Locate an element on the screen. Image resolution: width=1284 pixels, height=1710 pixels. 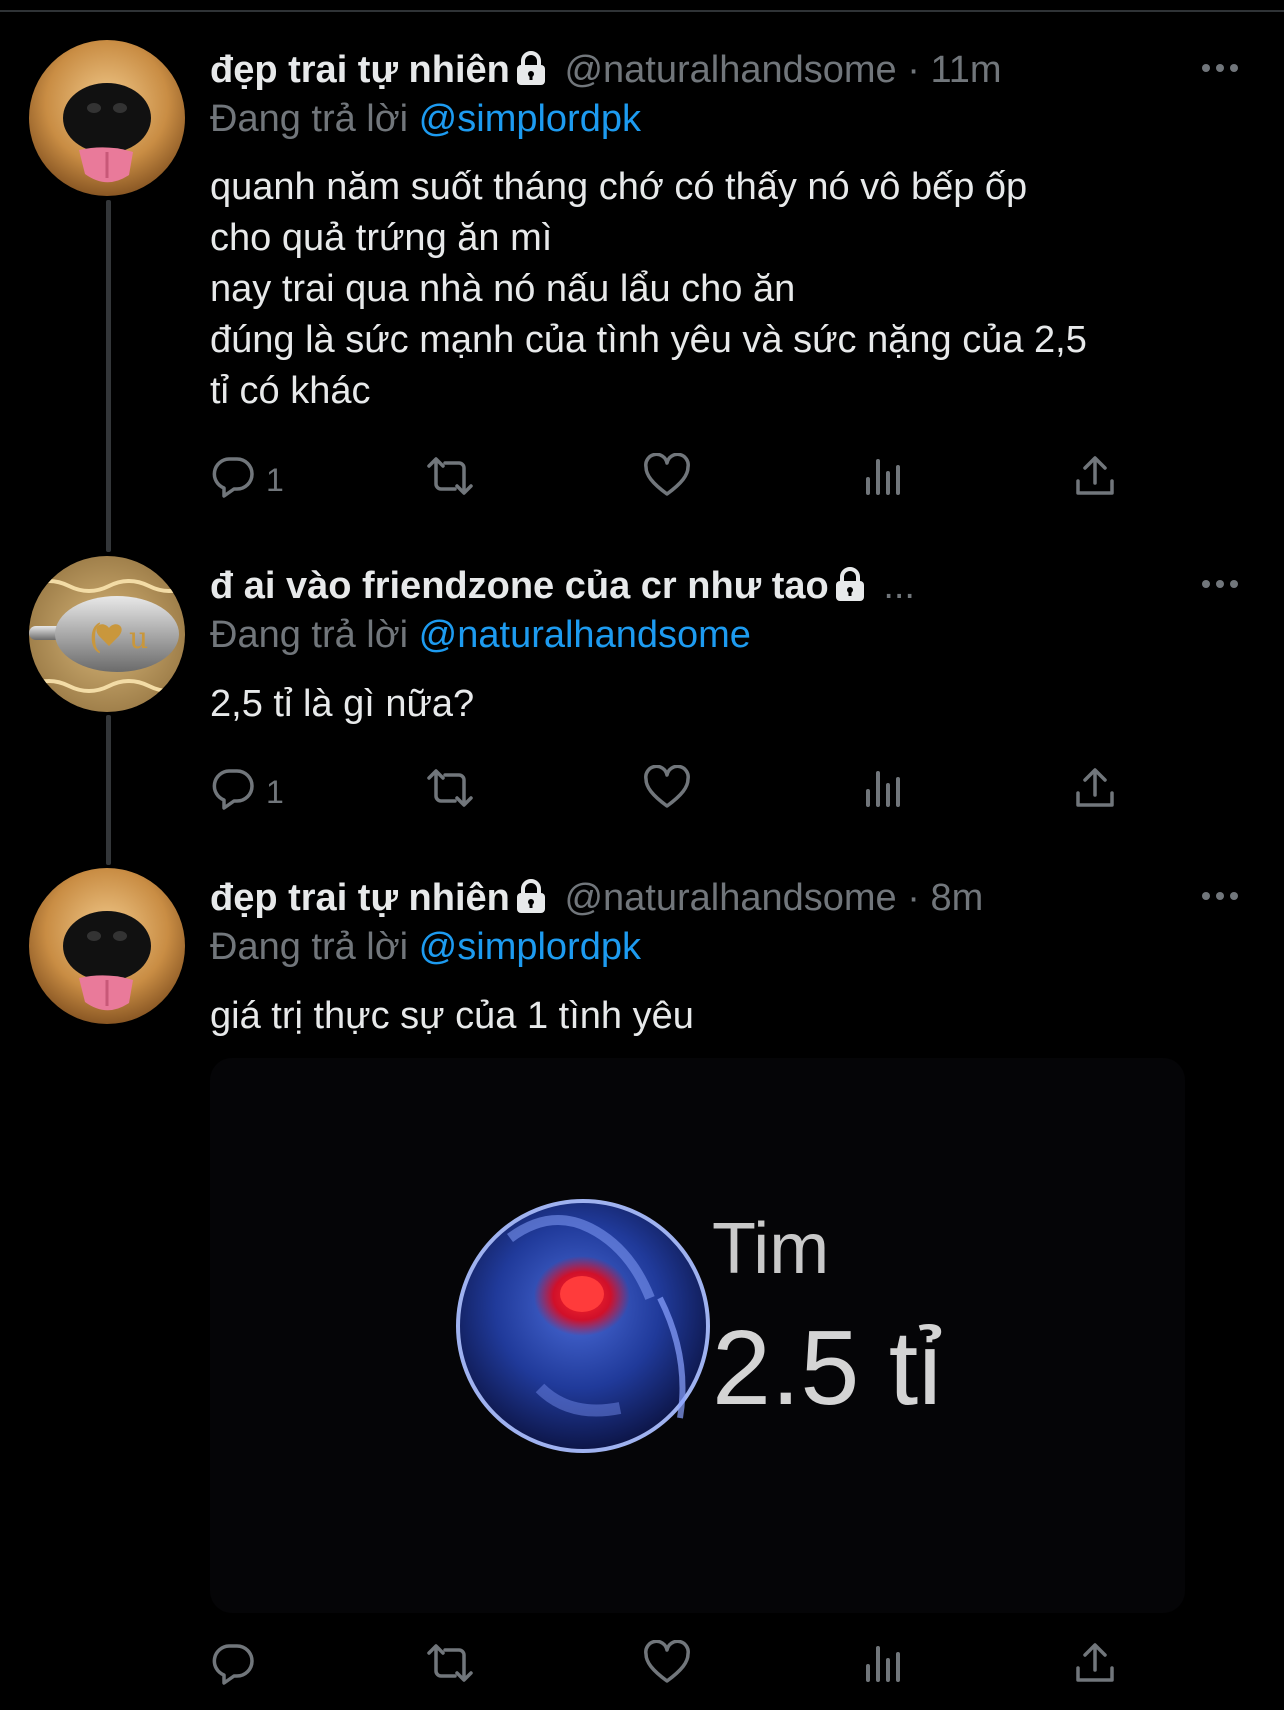
tweet-header: đẹp trai tự nhiên @naturalhandsome · 8m is located at coordinates (596, 900).